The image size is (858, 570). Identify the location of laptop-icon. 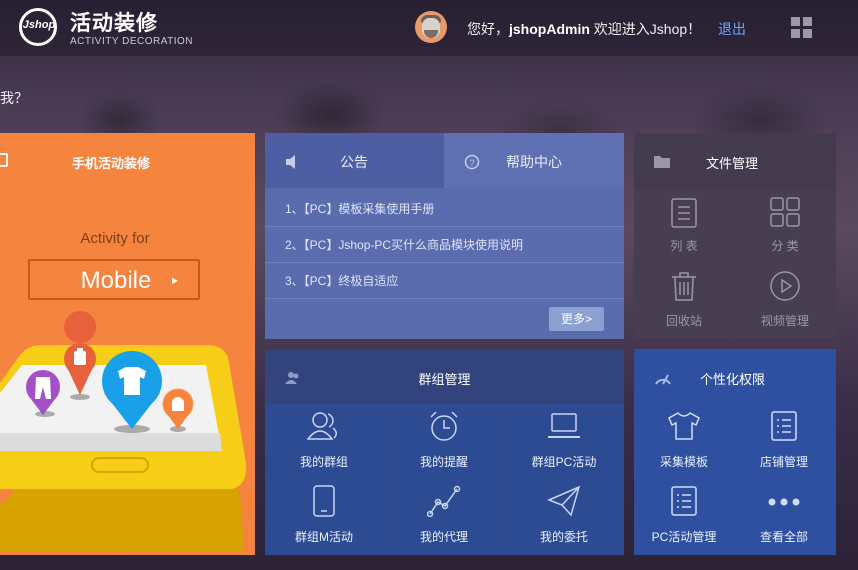
(564, 425).